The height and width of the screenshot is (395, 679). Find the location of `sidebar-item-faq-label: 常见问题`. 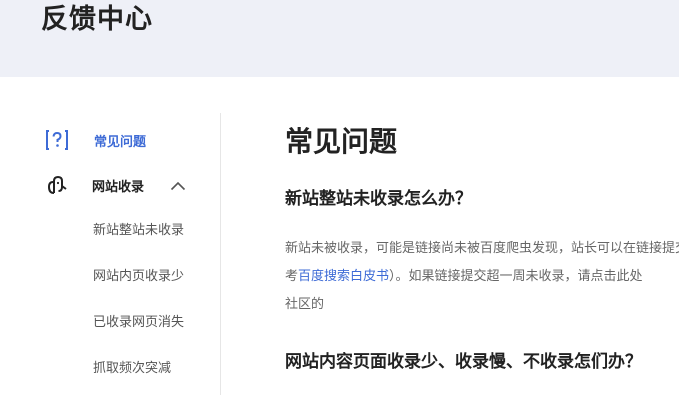

sidebar-item-faq-label: 常见问题 is located at coordinates (120, 142).